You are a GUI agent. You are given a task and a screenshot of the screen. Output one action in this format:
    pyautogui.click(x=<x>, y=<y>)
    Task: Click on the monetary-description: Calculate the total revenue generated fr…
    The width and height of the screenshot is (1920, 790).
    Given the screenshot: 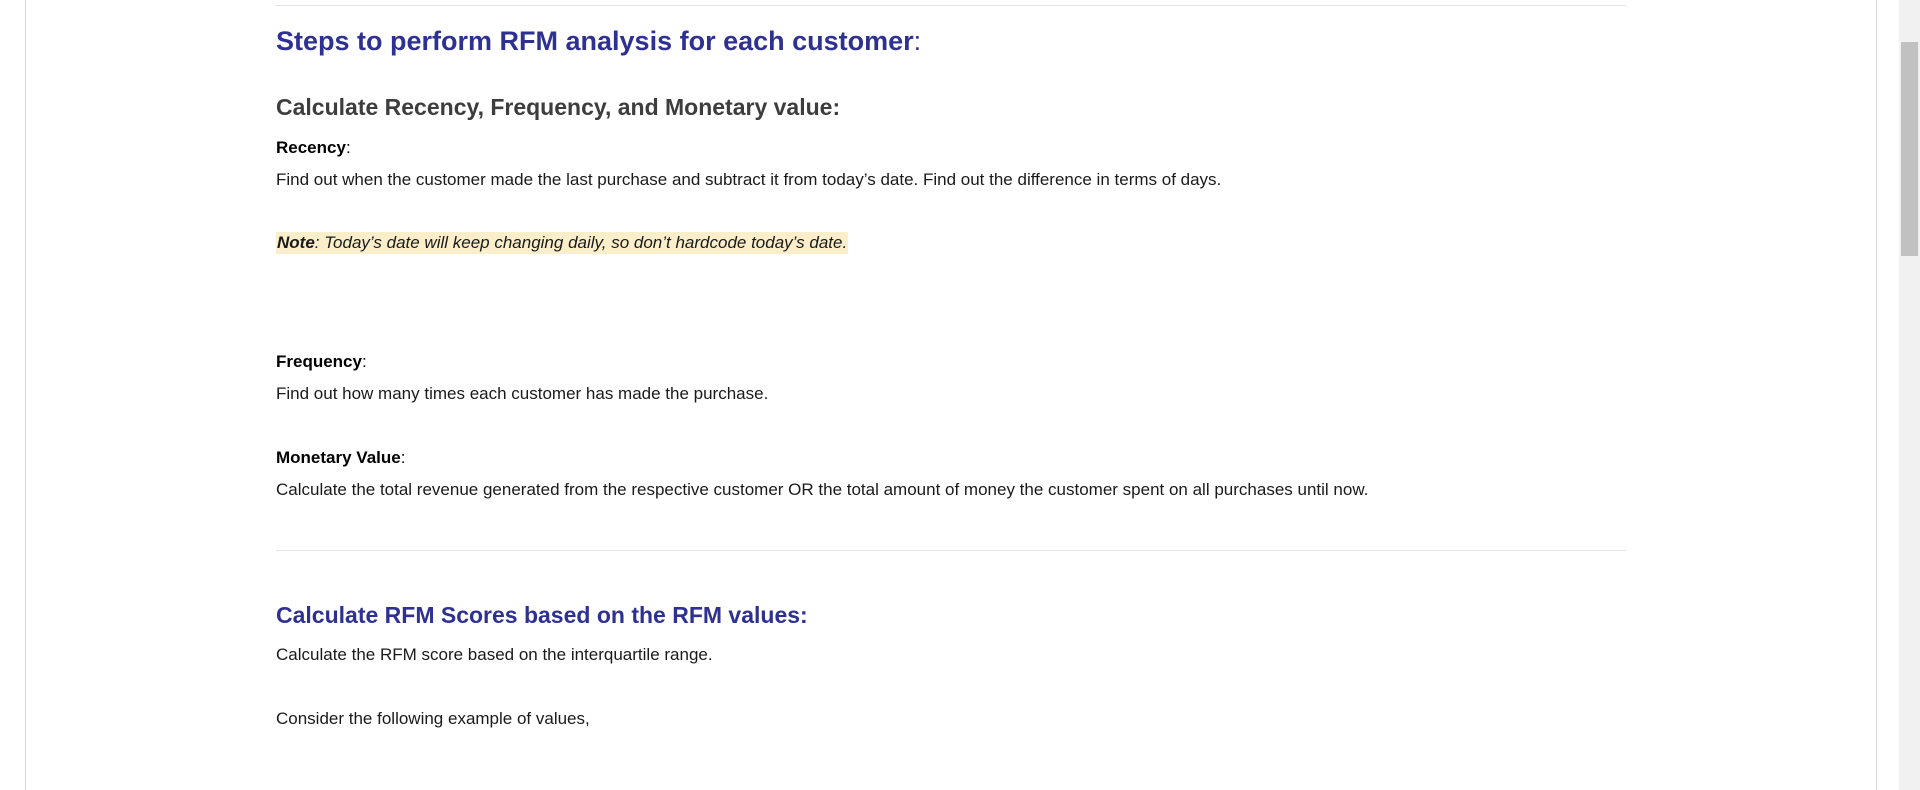 What is the action you would take?
    pyautogui.click(x=822, y=489)
    